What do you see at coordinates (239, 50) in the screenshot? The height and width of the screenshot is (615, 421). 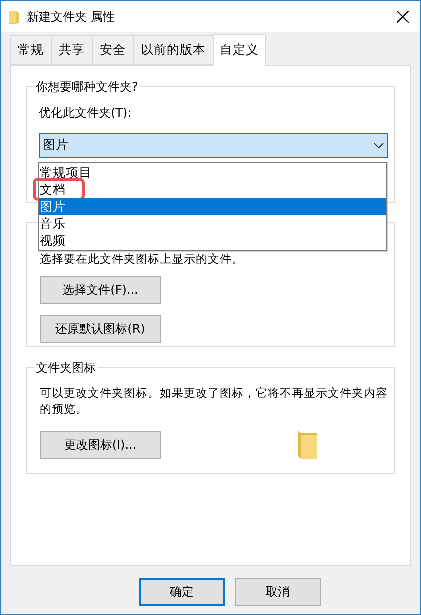 I see `tab: 自定义` at bounding box center [239, 50].